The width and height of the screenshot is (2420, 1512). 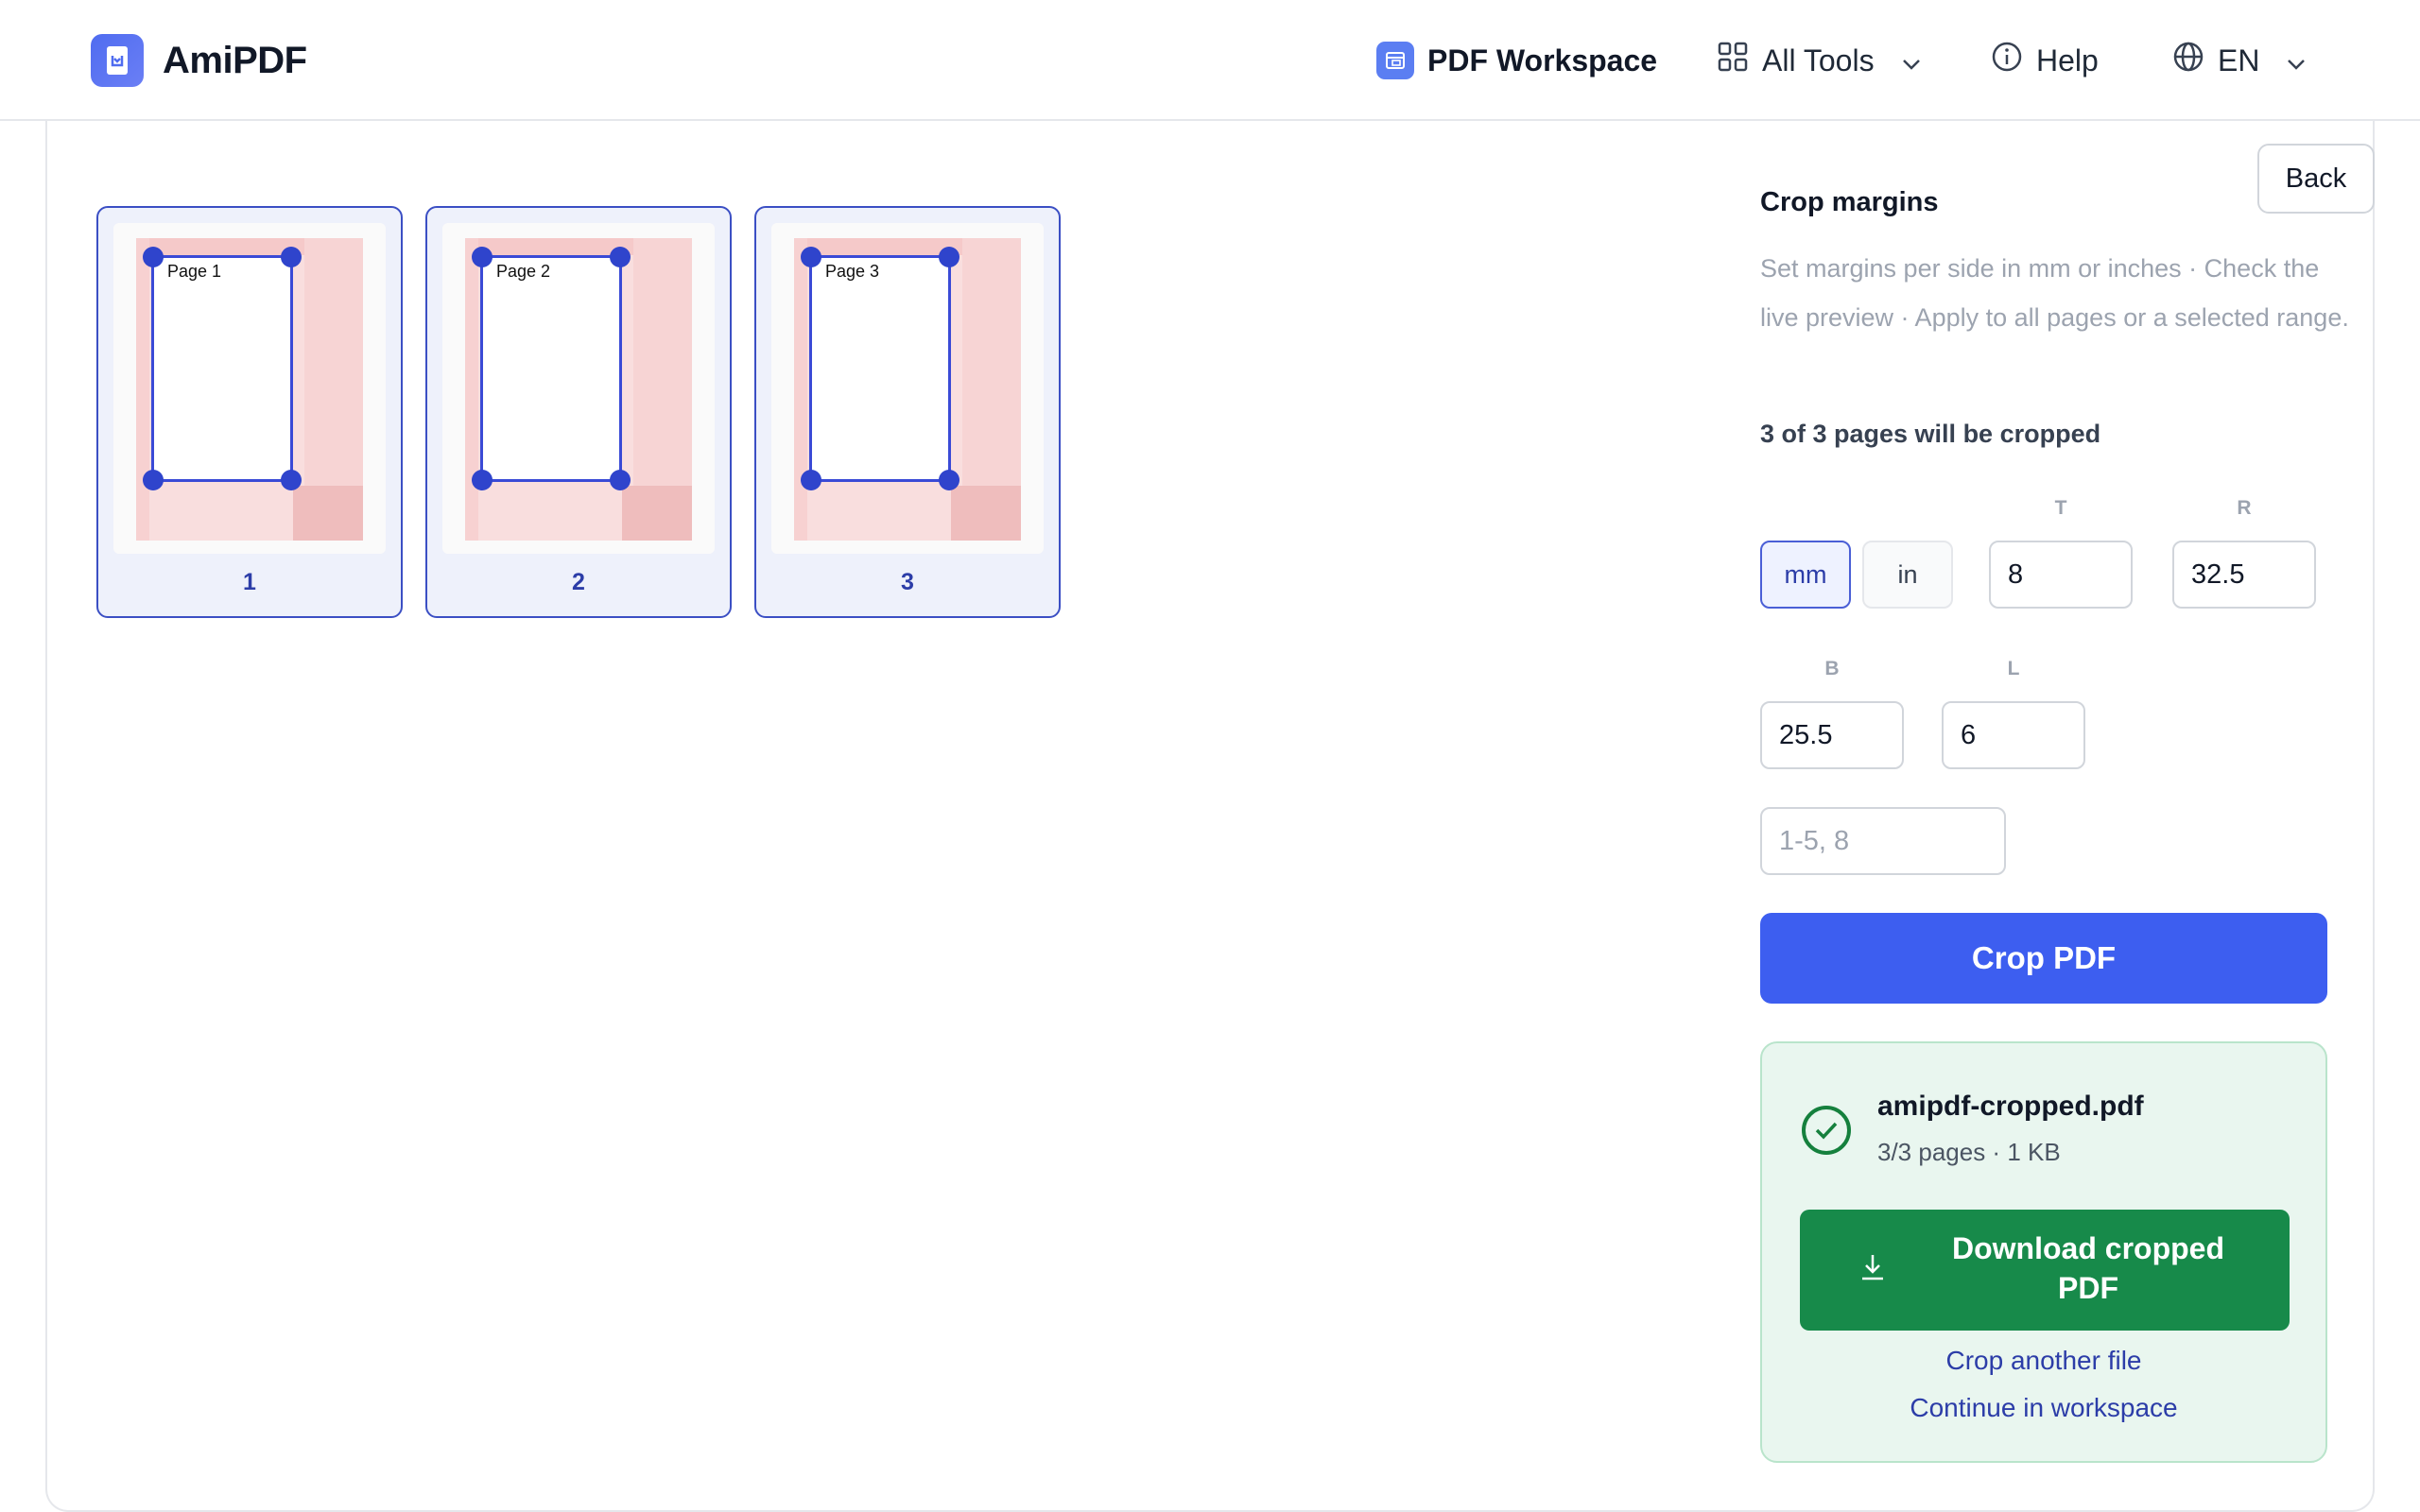 I want to click on unit-mm-button: mm, so click(x=1805, y=575).